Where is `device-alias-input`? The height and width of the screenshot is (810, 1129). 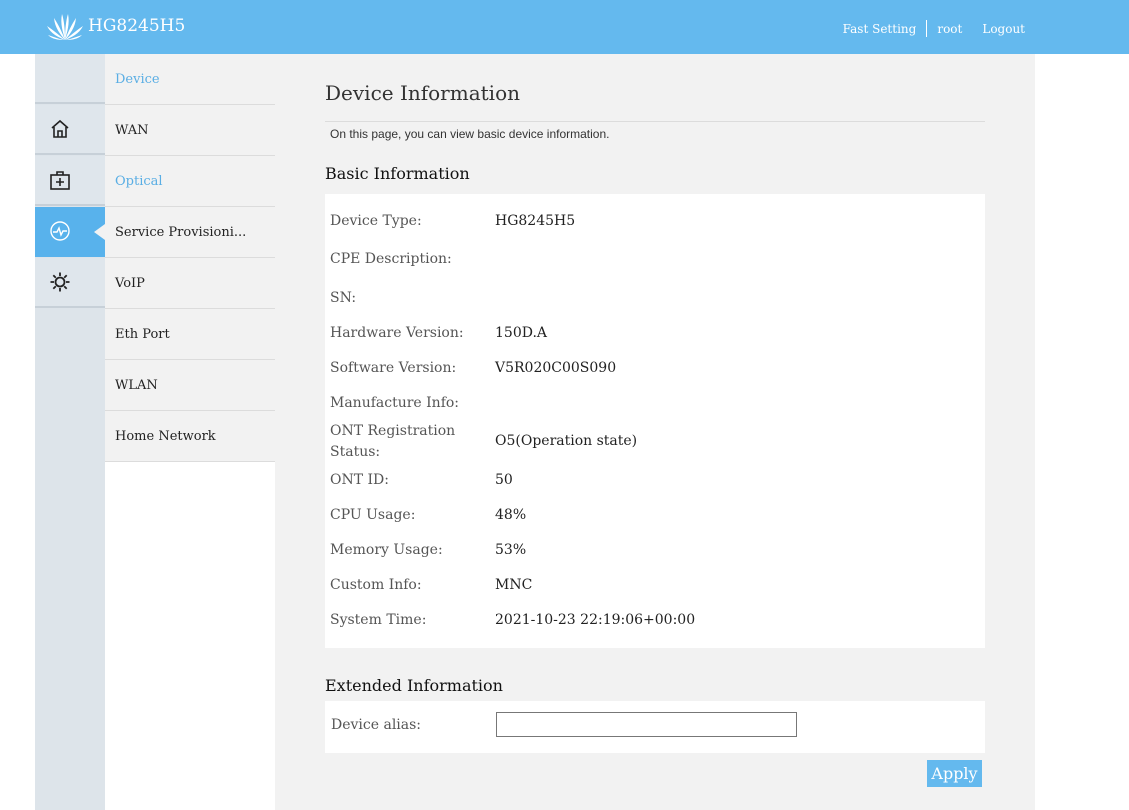 device-alias-input is located at coordinates (646, 724).